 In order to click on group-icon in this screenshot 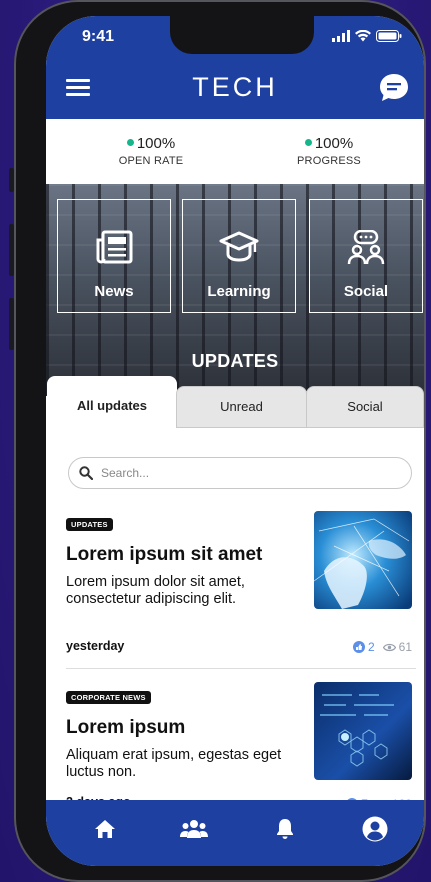, I will do `click(194, 829)`.